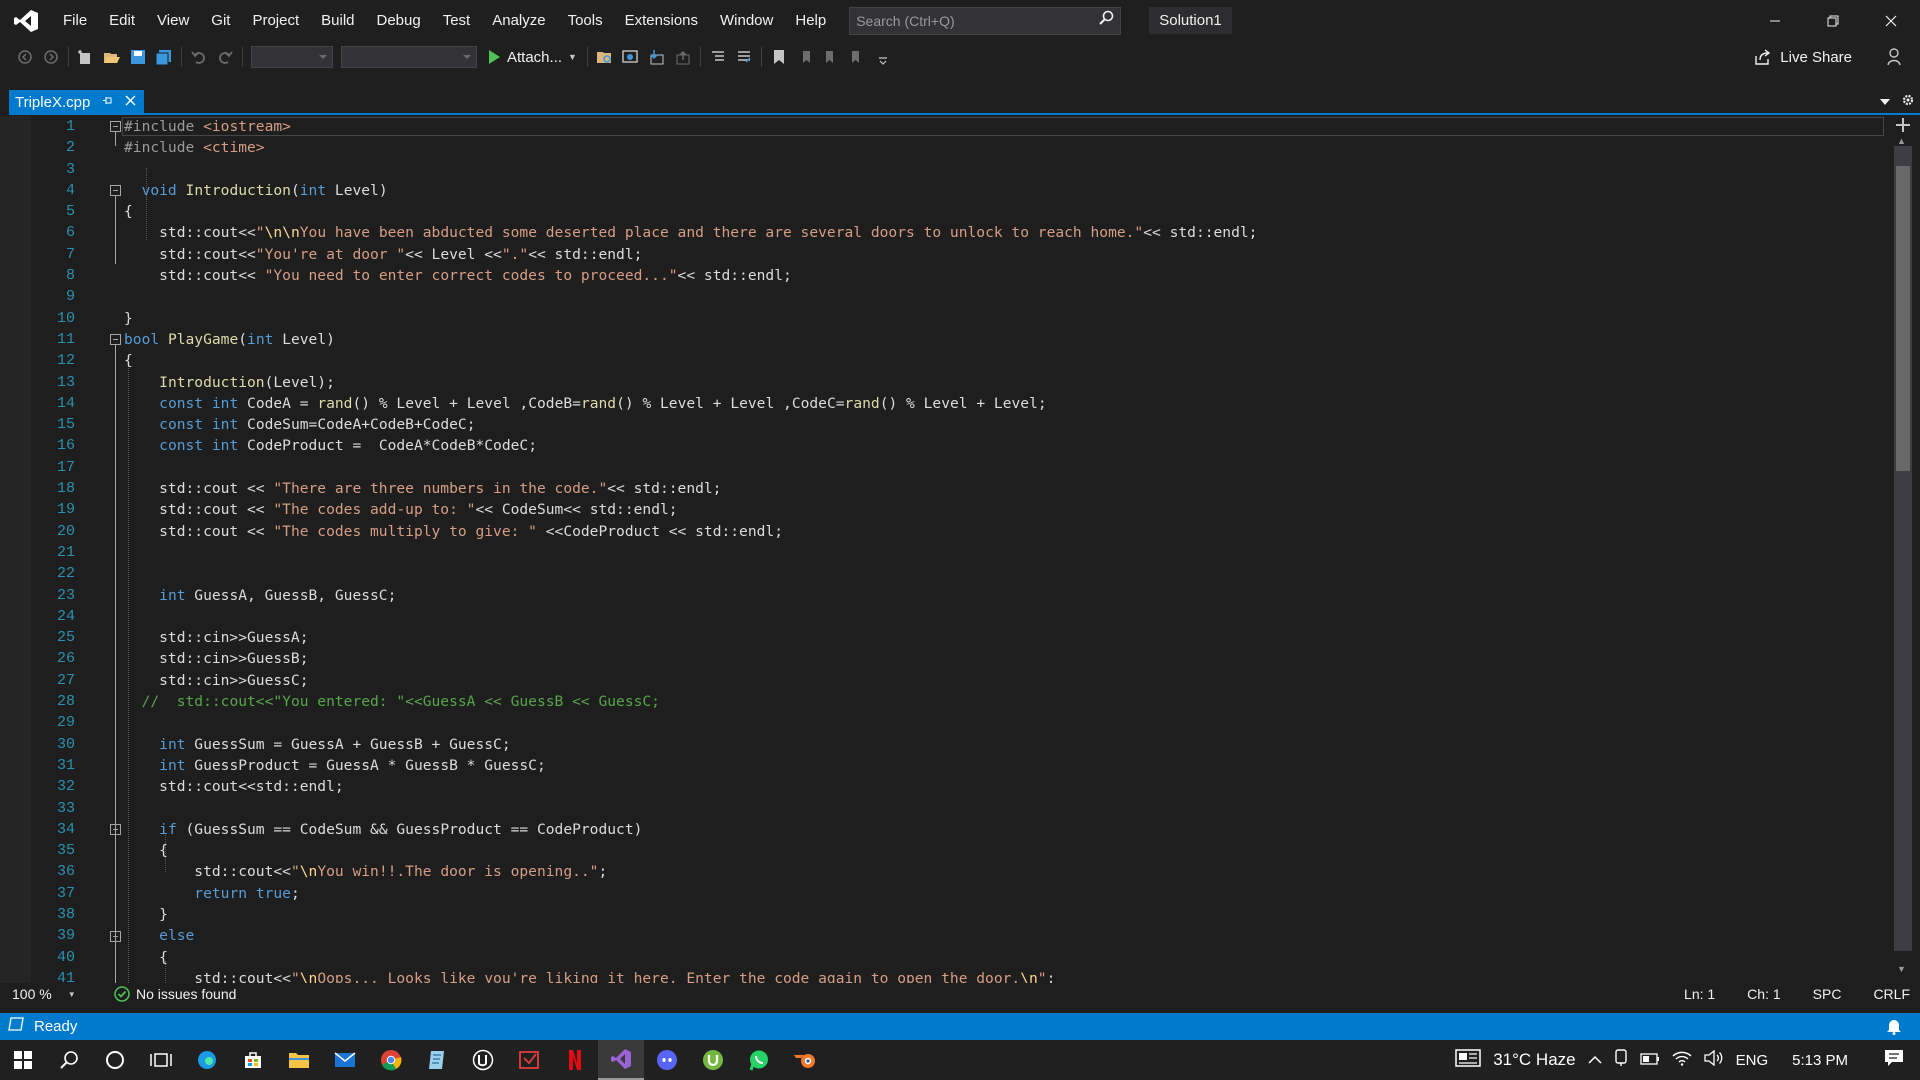 Image resolution: width=1920 pixels, height=1080 pixels. What do you see at coordinates (529, 1060) in the screenshot?
I see `task-app-icon` at bounding box center [529, 1060].